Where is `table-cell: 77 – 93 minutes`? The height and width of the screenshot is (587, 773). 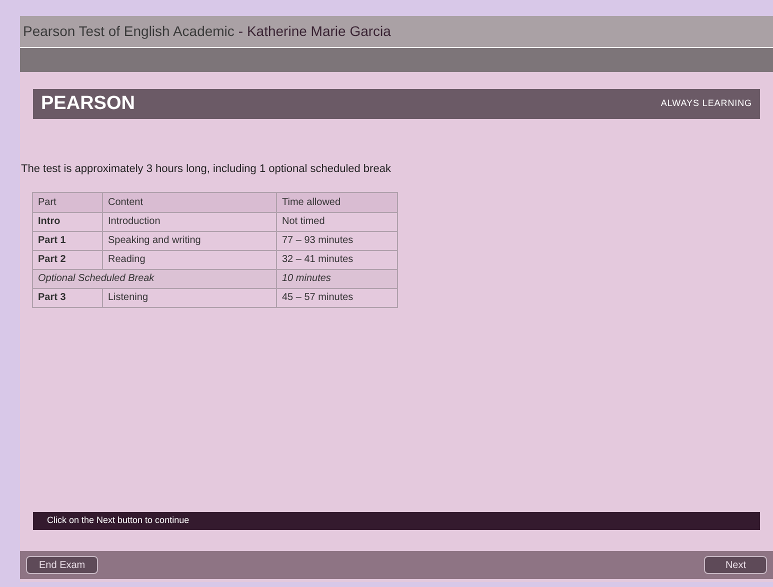 table-cell: 77 – 93 minutes is located at coordinates (337, 240).